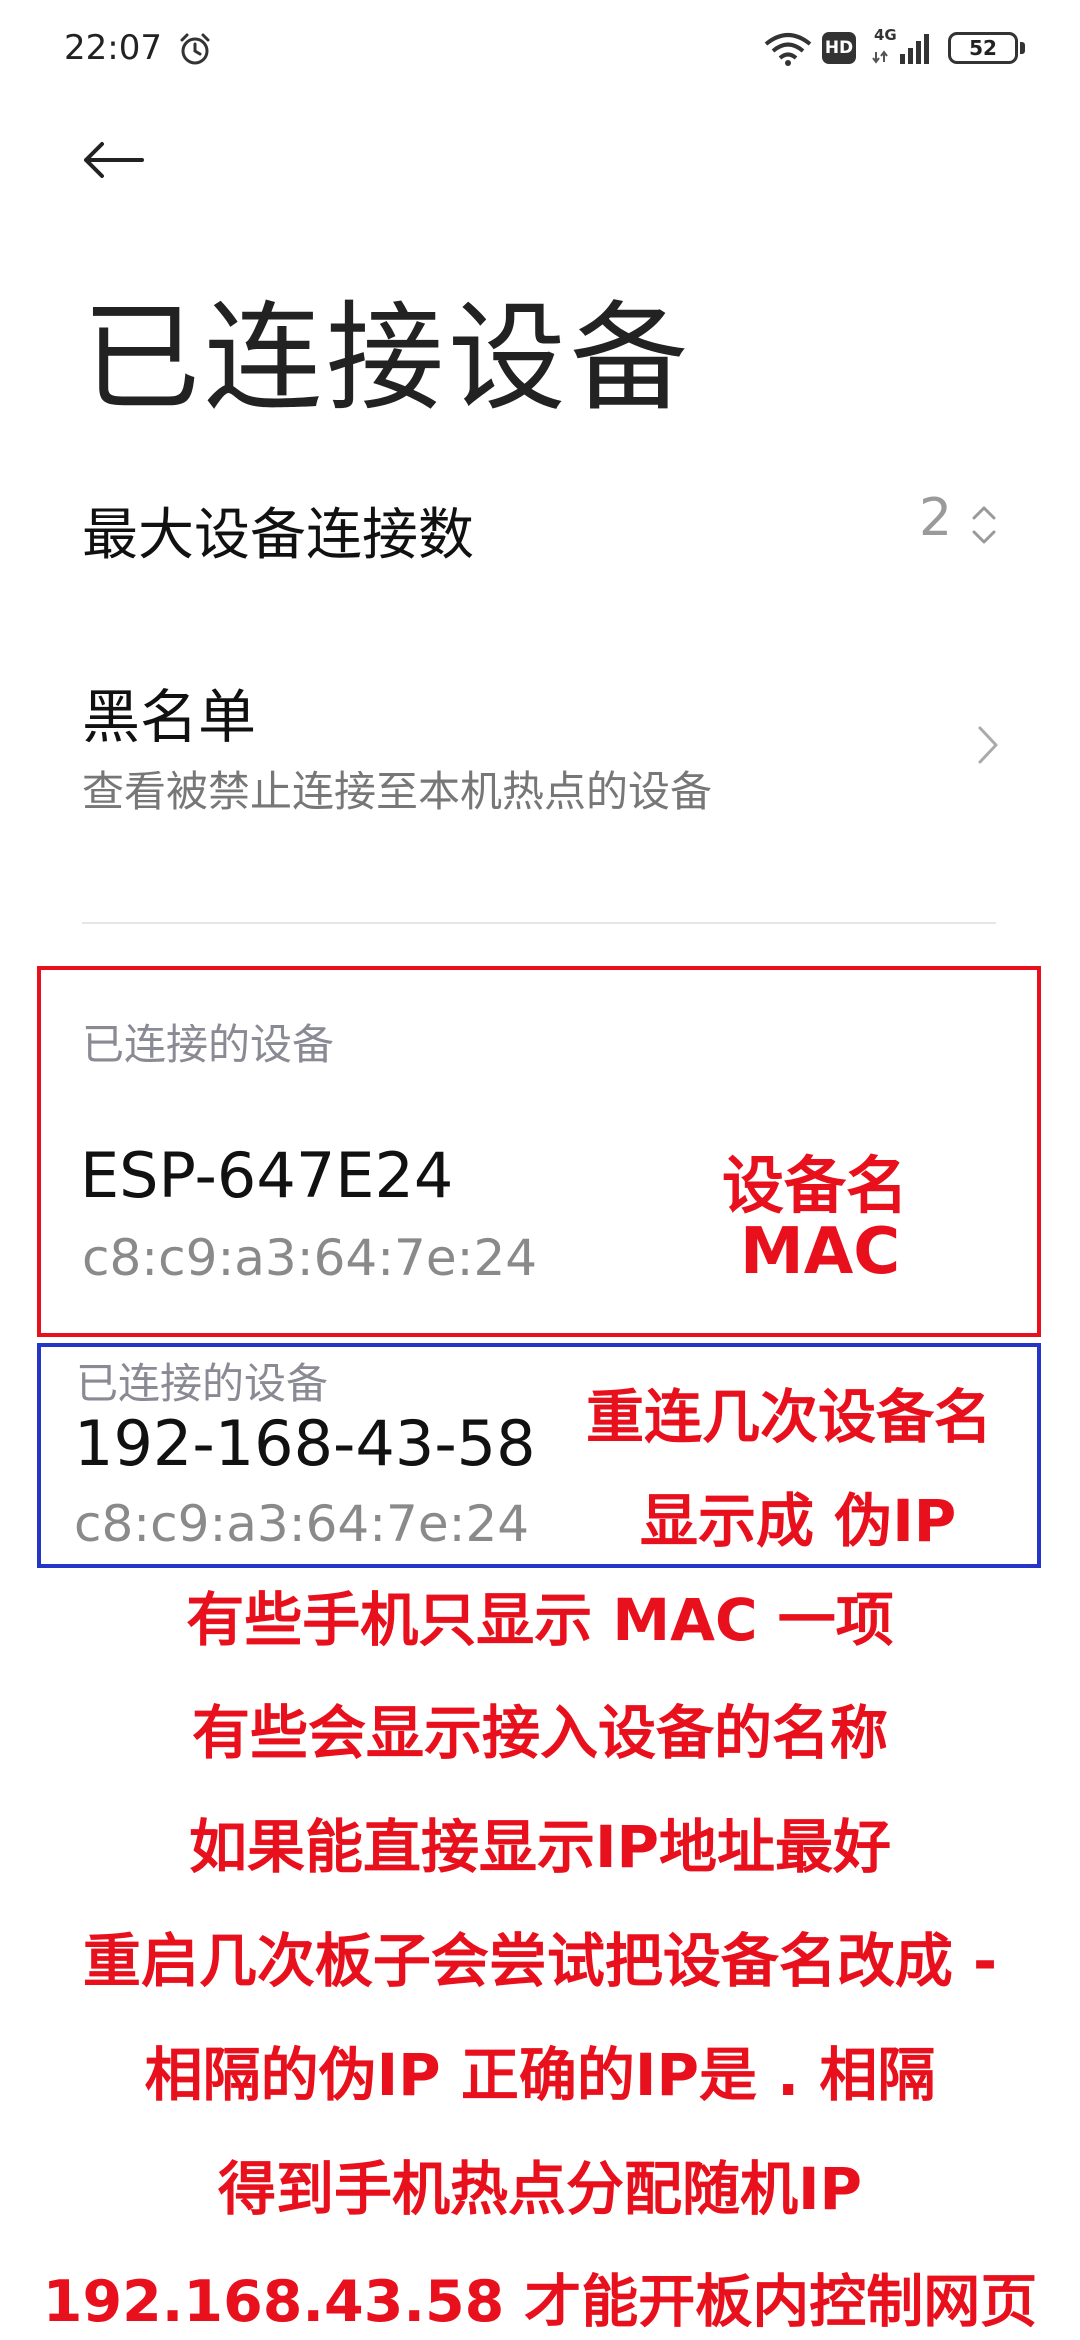 The height and width of the screenshot is (2340, 1080). I want to click on annotation-note: 有些手机只显示 MAC 一项, so click(540, 1620).